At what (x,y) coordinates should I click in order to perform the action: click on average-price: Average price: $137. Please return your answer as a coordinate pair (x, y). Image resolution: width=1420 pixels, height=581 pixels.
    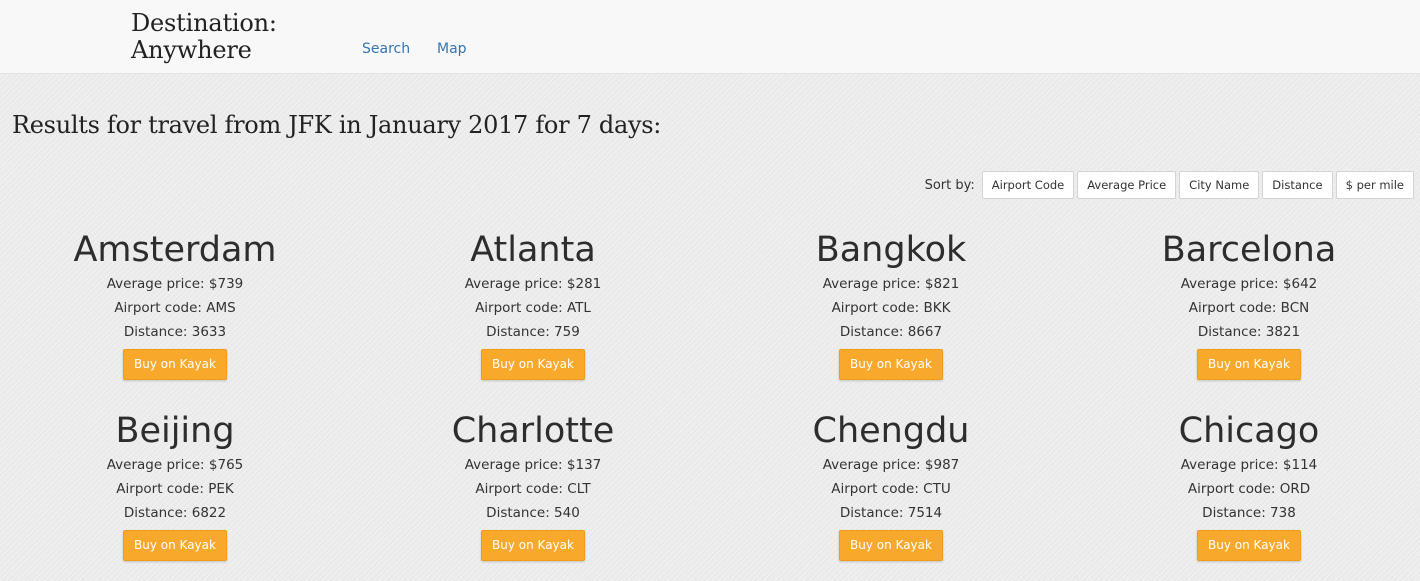
    Looking at the image, I should click on (533, 465).